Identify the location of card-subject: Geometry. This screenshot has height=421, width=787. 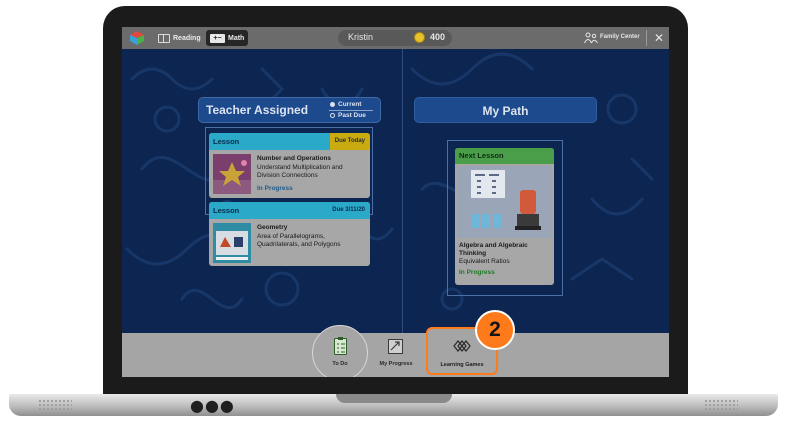
(272, 227).